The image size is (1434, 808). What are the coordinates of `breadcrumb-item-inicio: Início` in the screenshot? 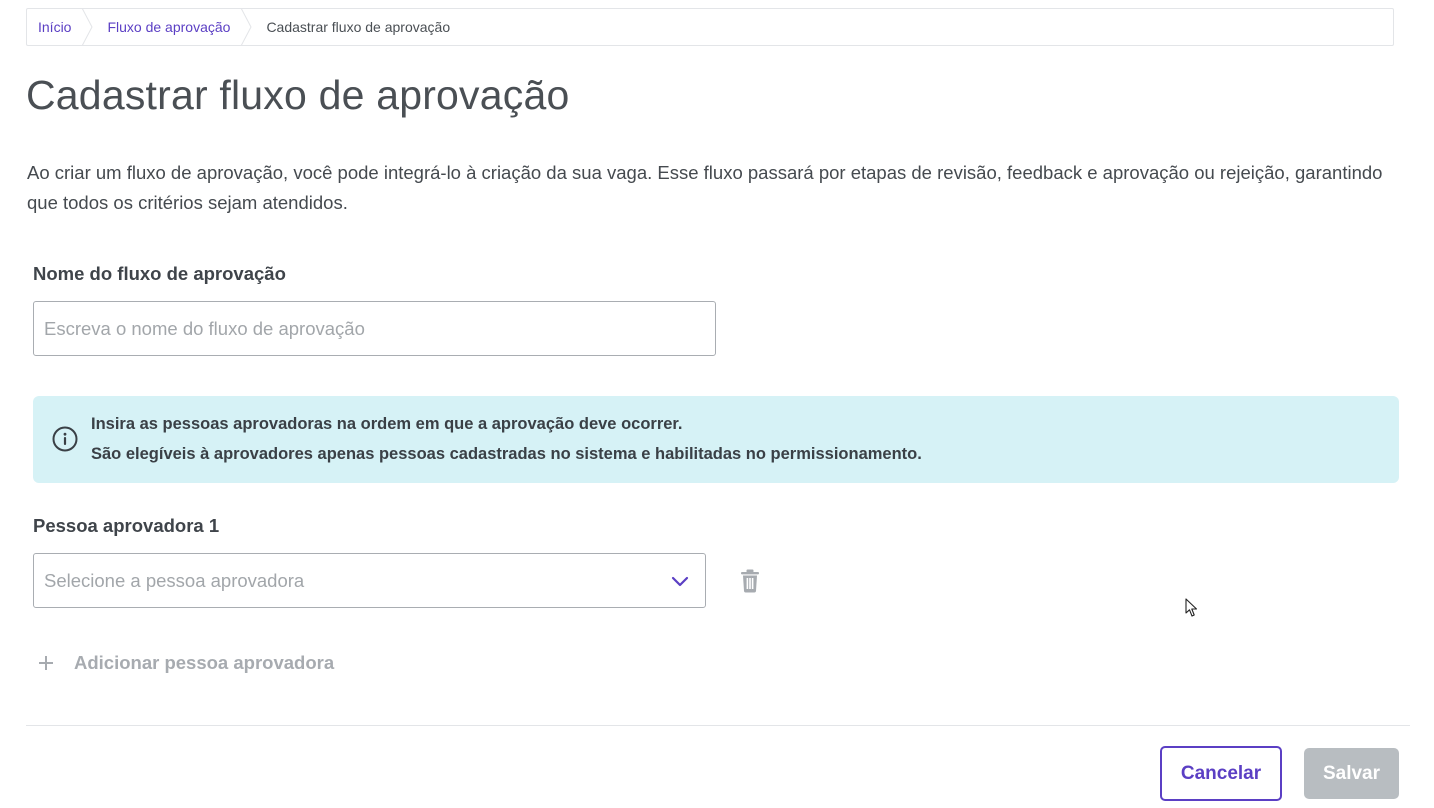 It's located at (54, 27).